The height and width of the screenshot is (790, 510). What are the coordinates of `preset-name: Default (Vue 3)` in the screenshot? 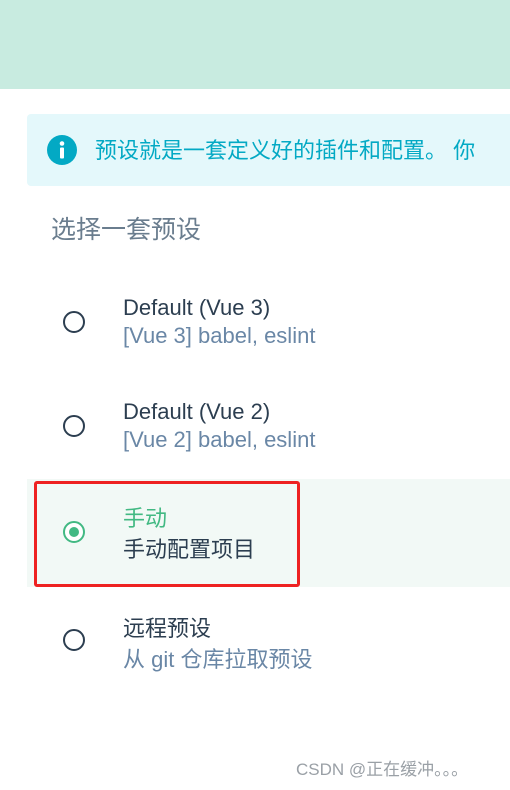 It's located at (197, 307).